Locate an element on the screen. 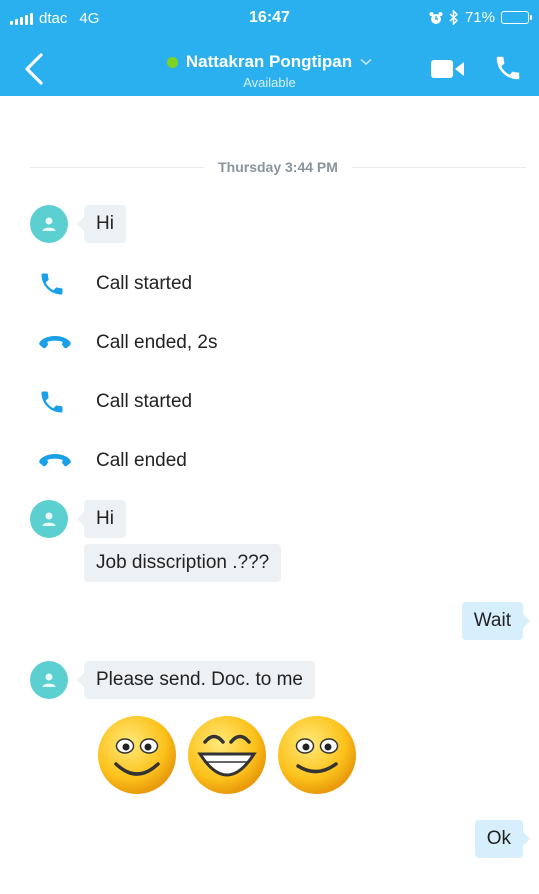 The image size is (539, 894). video-call-button is located at coordinates (448, 69).